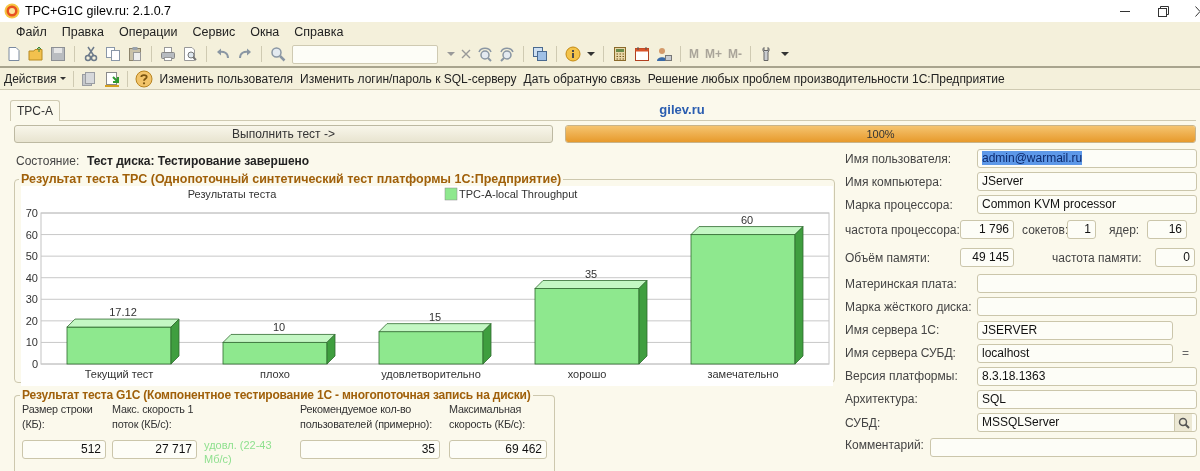 The height and width of the screenshot is (471, 1200). What do you see at coordinates (12, 11) in the screenshot?
I see `app-logo-icon` at bounding box center [12, 11].